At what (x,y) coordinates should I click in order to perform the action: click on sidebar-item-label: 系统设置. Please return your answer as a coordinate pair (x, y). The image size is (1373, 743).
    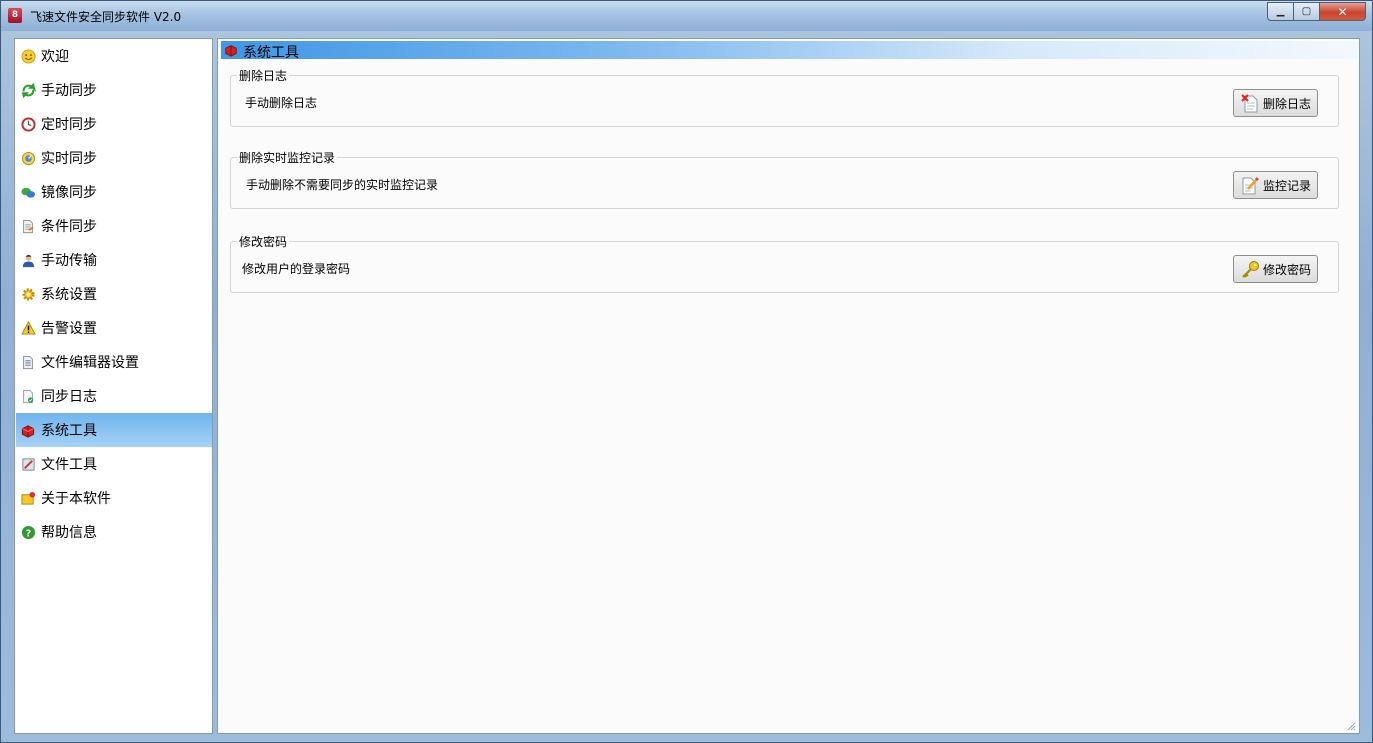
    Looking at the image, I should click on (69, 295).